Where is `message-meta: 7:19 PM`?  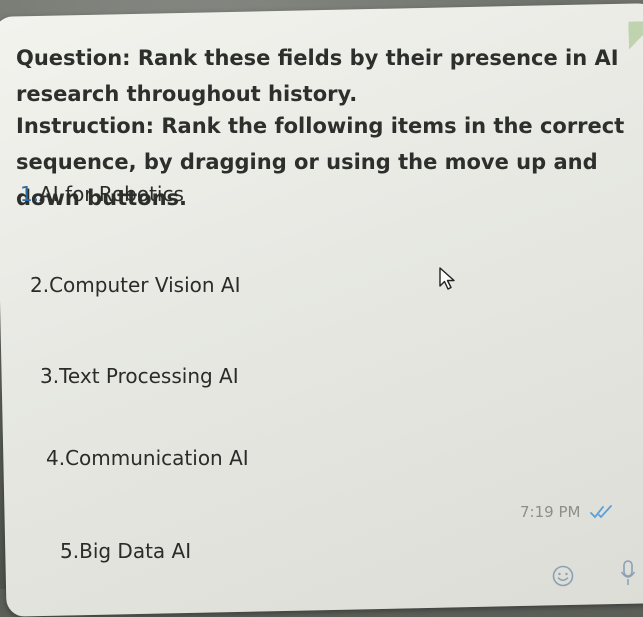 message-meta: 7:19 PM is located at coordinates (568, 512).